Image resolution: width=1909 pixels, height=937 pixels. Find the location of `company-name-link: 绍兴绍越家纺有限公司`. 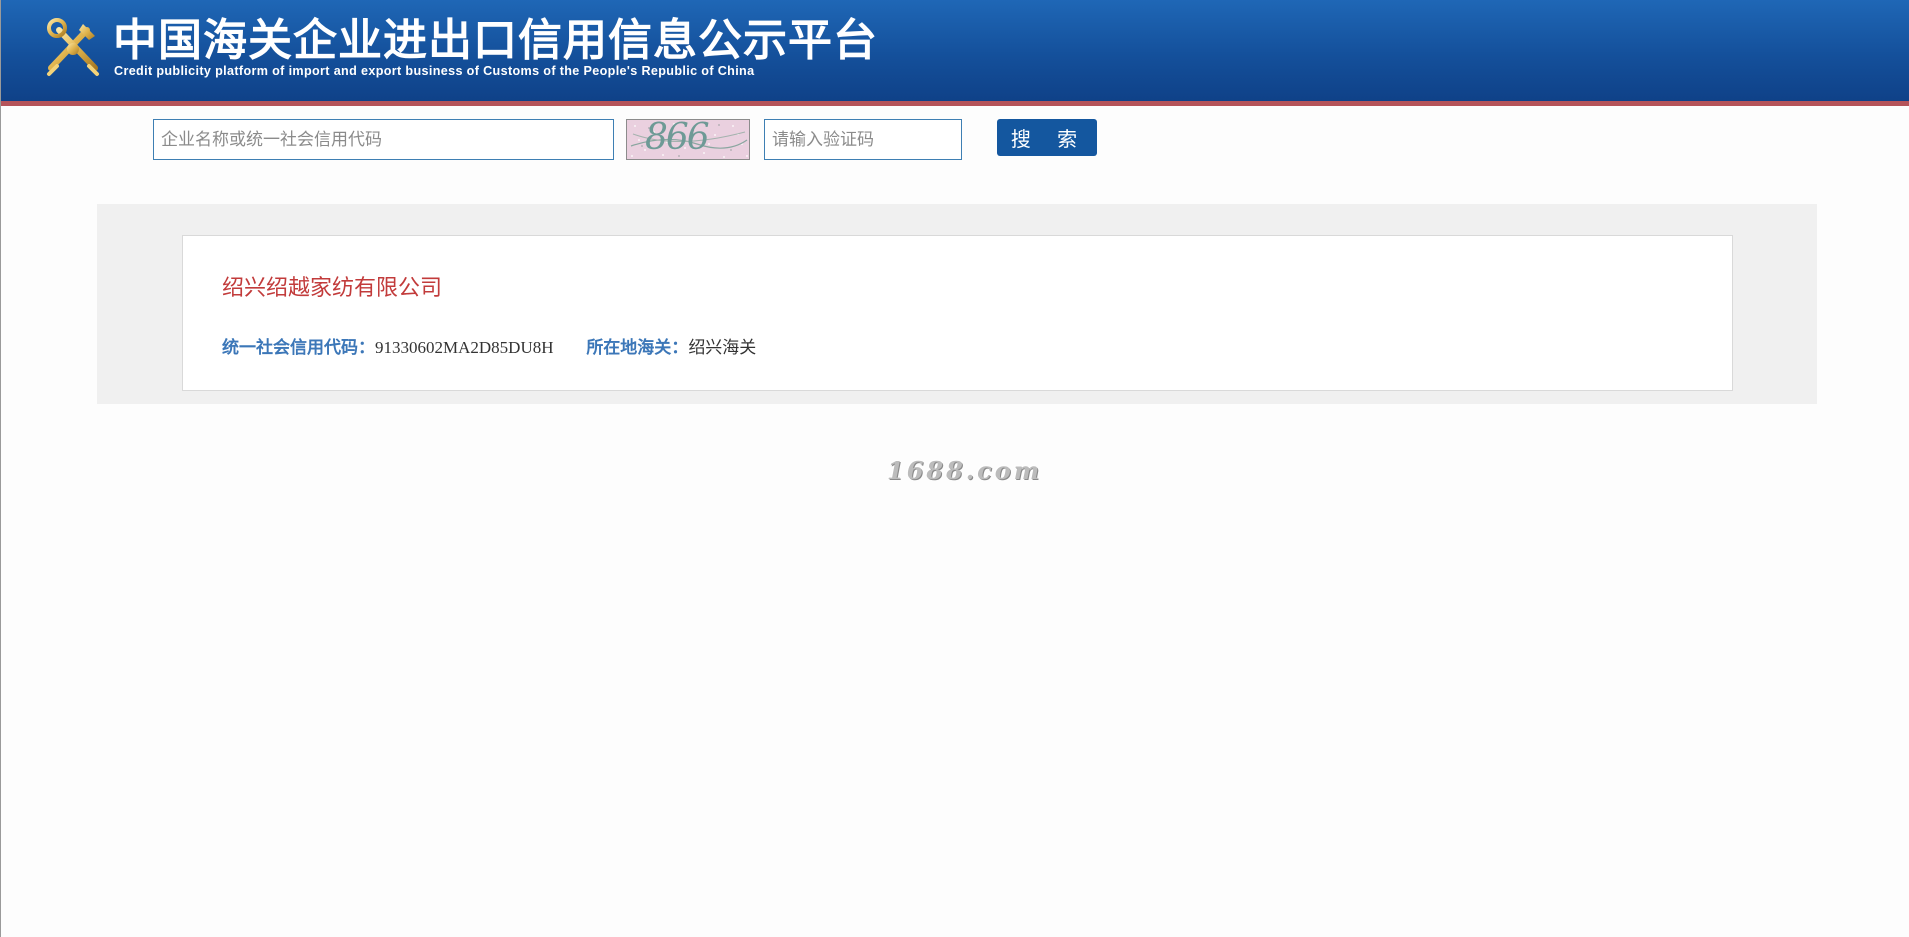

company-name-link: 绍兴绍越家纺有限公司 is located at coordinates (332, 286).